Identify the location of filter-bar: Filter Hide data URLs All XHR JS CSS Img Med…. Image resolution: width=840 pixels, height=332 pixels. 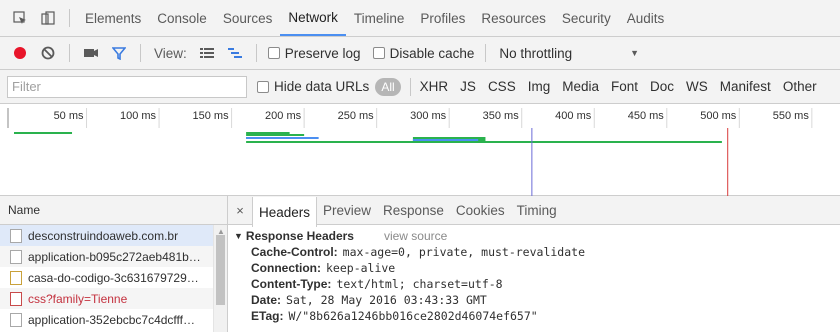
(420, 87).